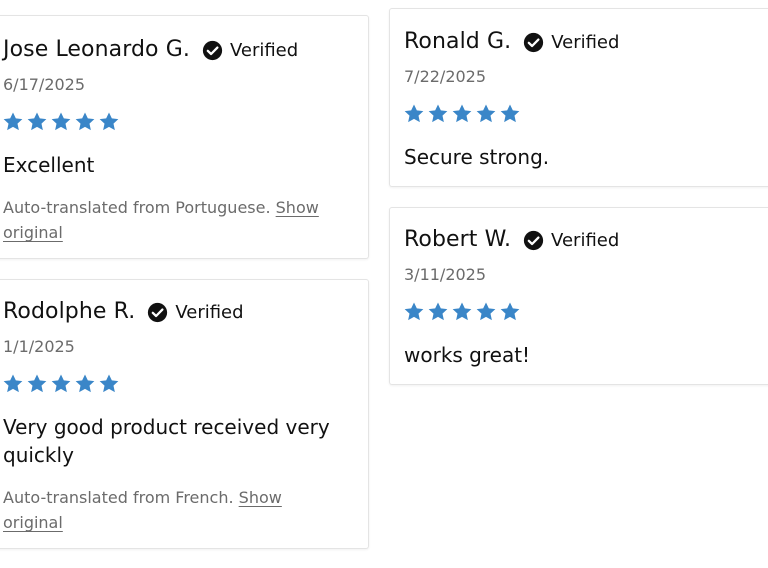  Describe the element at coordinates (96, 49) in the screenshot. I see `reviewer-name: Jose Leonardo G.` at that location.